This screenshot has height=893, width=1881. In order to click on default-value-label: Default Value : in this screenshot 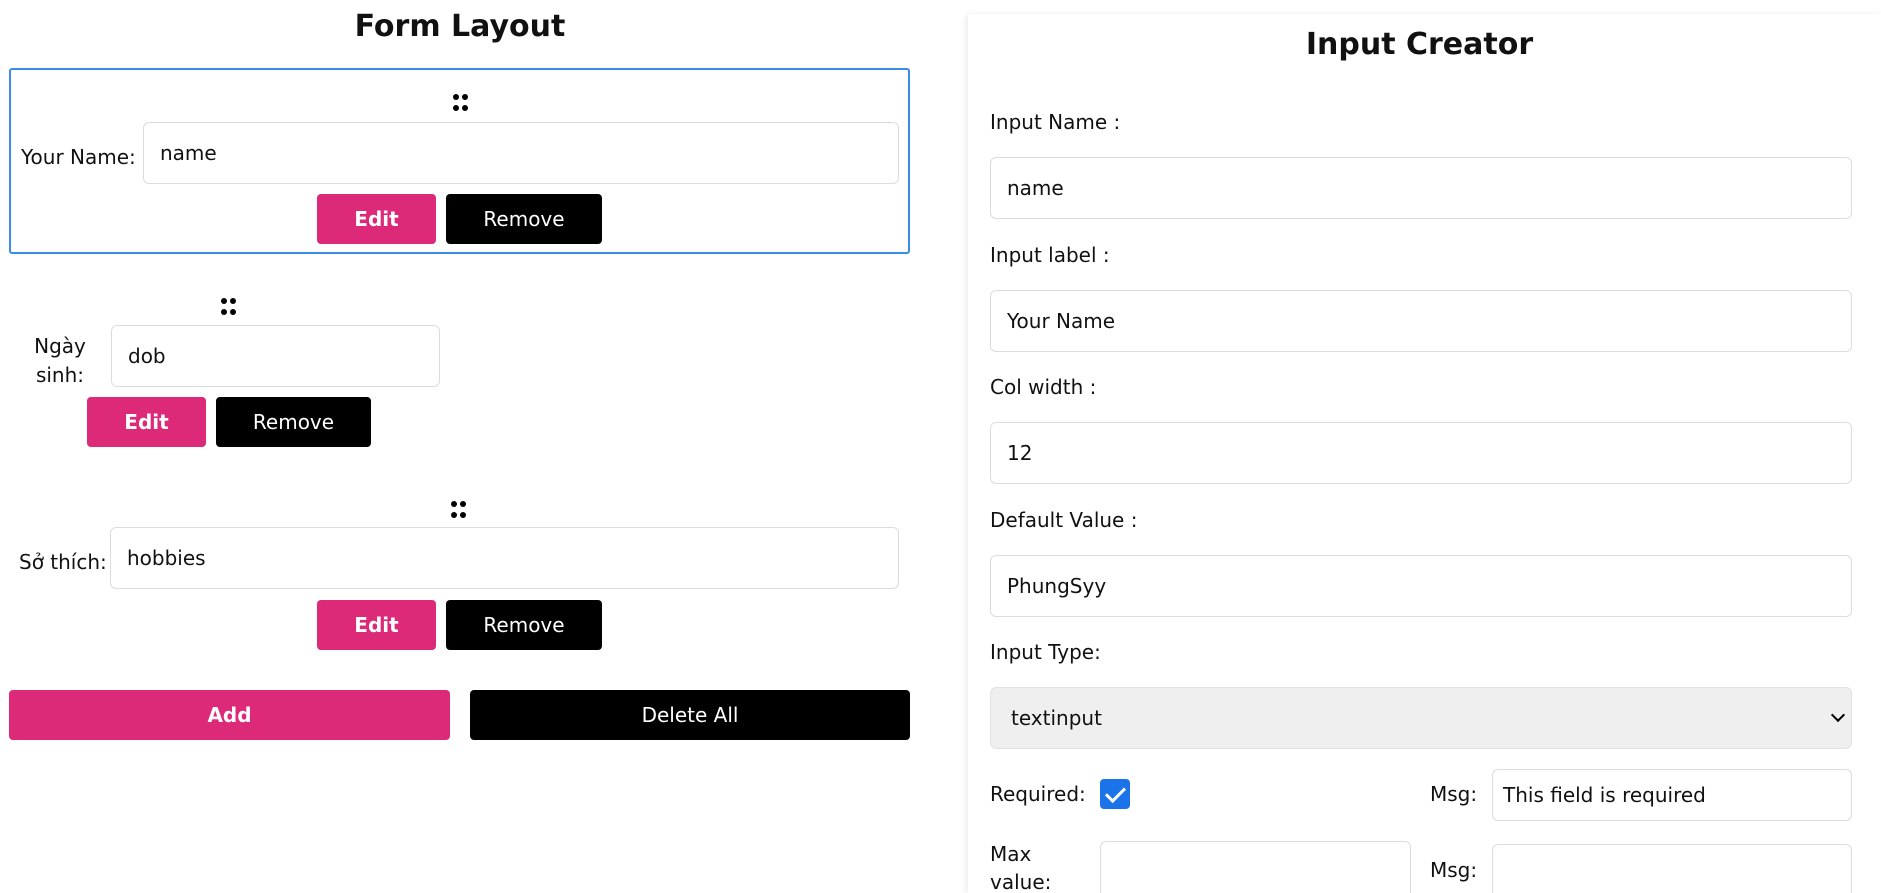, I will do `click(1064, 520)`.